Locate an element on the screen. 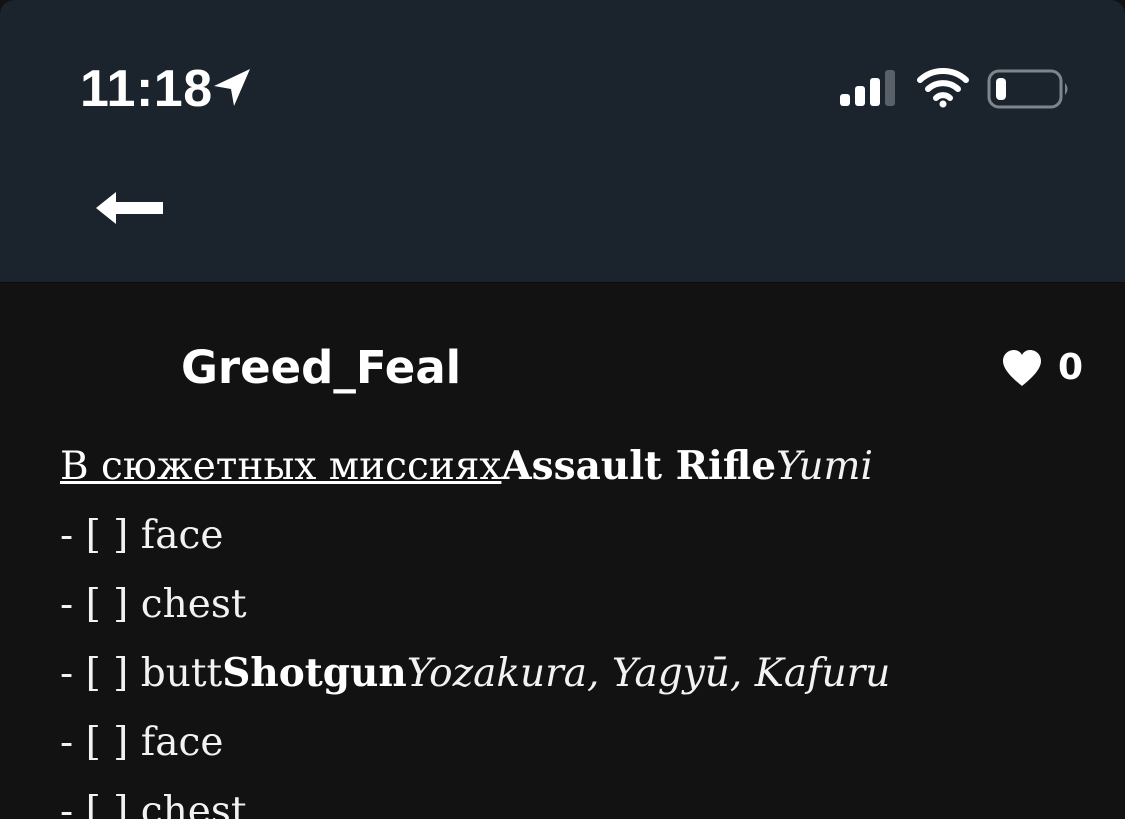 This screenshot has width=1125, height=819. weapon-heading: Shotgun is located at coordinates (314, 673).